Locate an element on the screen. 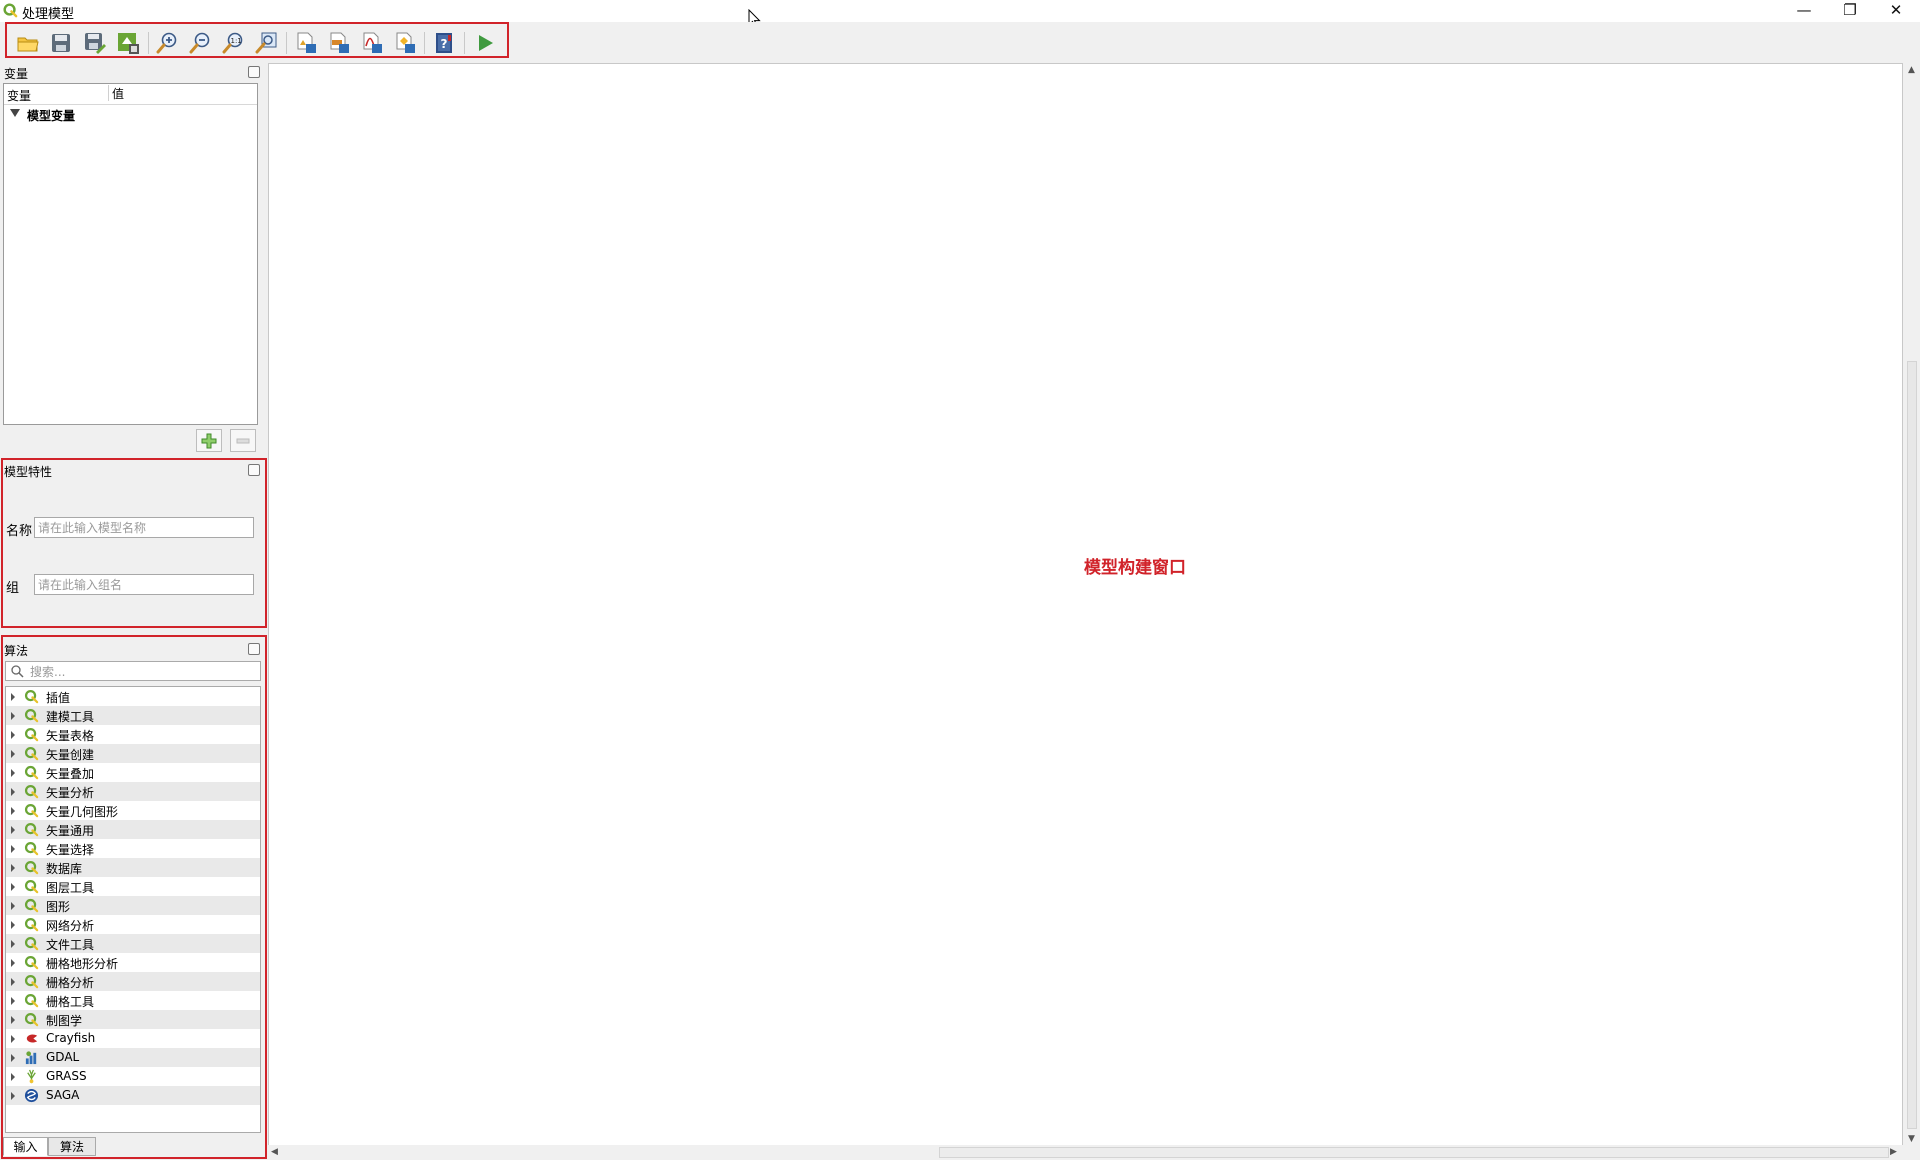  remove-variable-button is located at coordinates (243, 440).